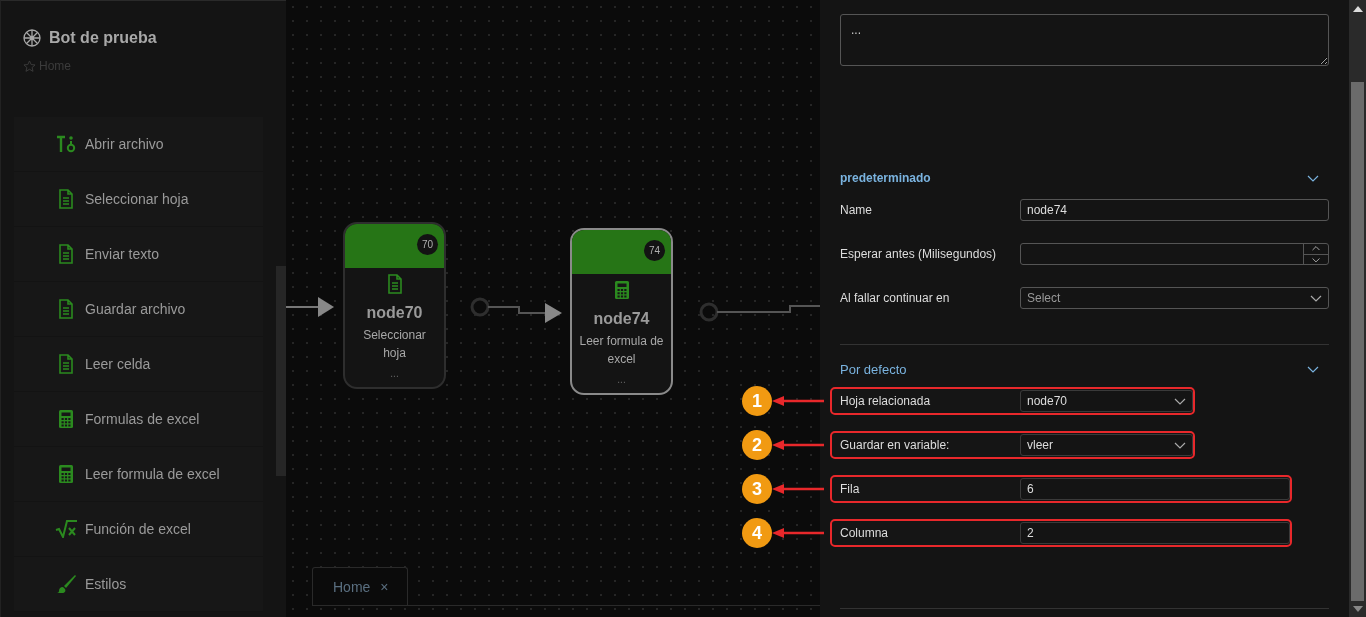 The height and width of the screenshot is (617, 1366). What do you see at coordinates (895, 445) in the screenshot?
I see `field-label: Guardar en variable:` at bounding box center [895, 445].